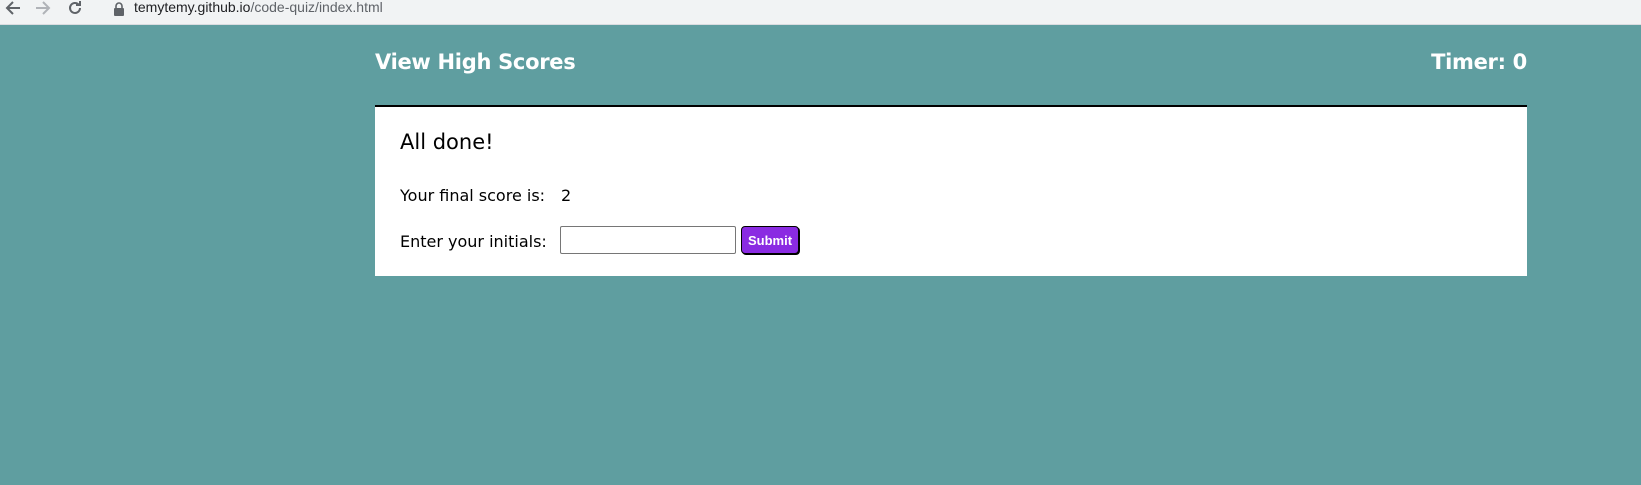  What do you see at coordinates (820, 12) in the screenshot?
I see `browser-toolbar: temytemy.github.io/code-quiz/index.html` at bounding box center [820, 12].